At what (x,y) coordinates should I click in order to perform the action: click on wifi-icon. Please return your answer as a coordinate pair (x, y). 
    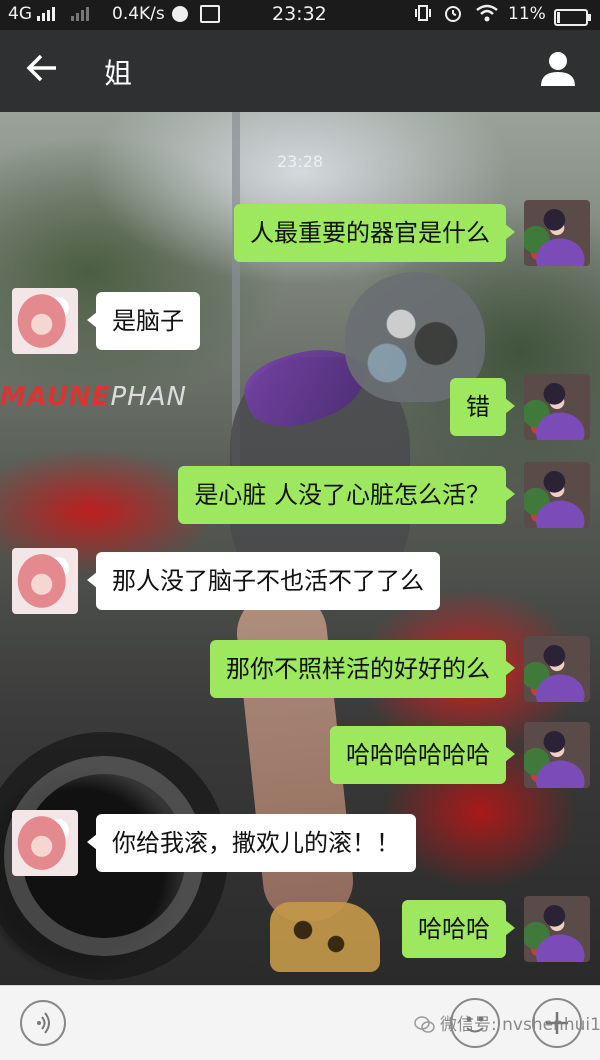
    Looking at the image, I should click on (487, 15).